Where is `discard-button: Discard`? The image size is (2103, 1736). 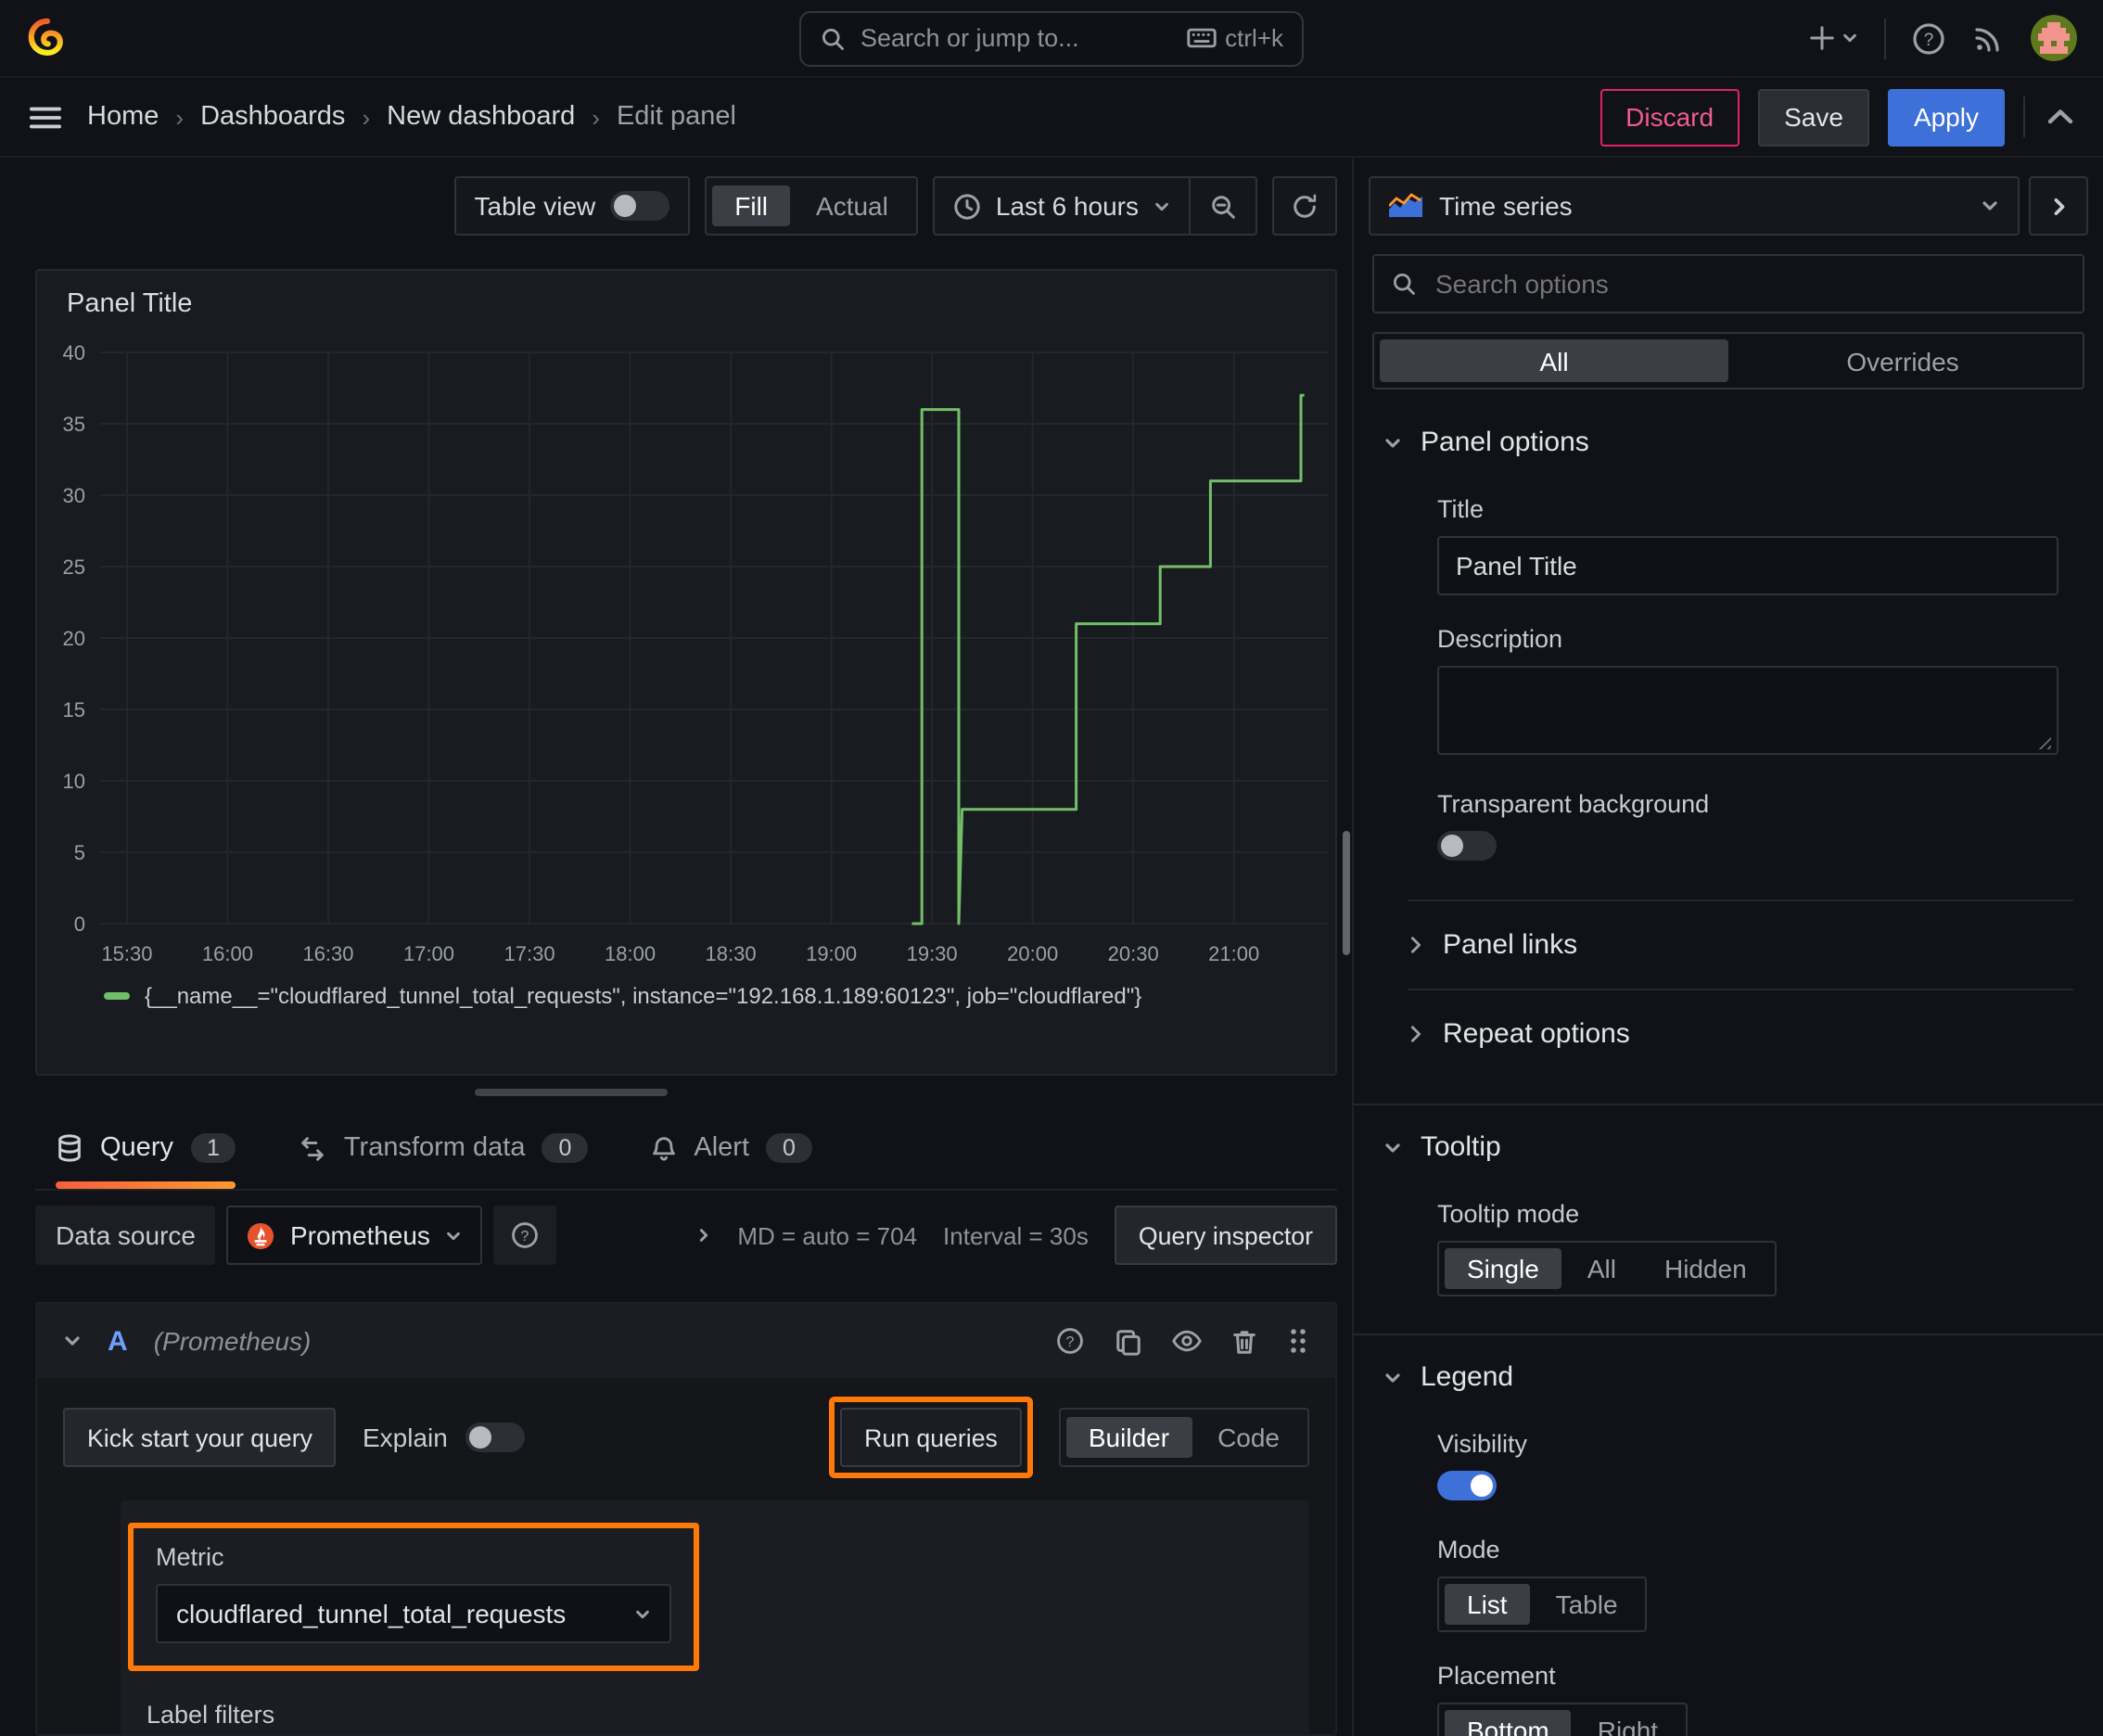
discard-button: Discard is located at coordinates (1670, 117).